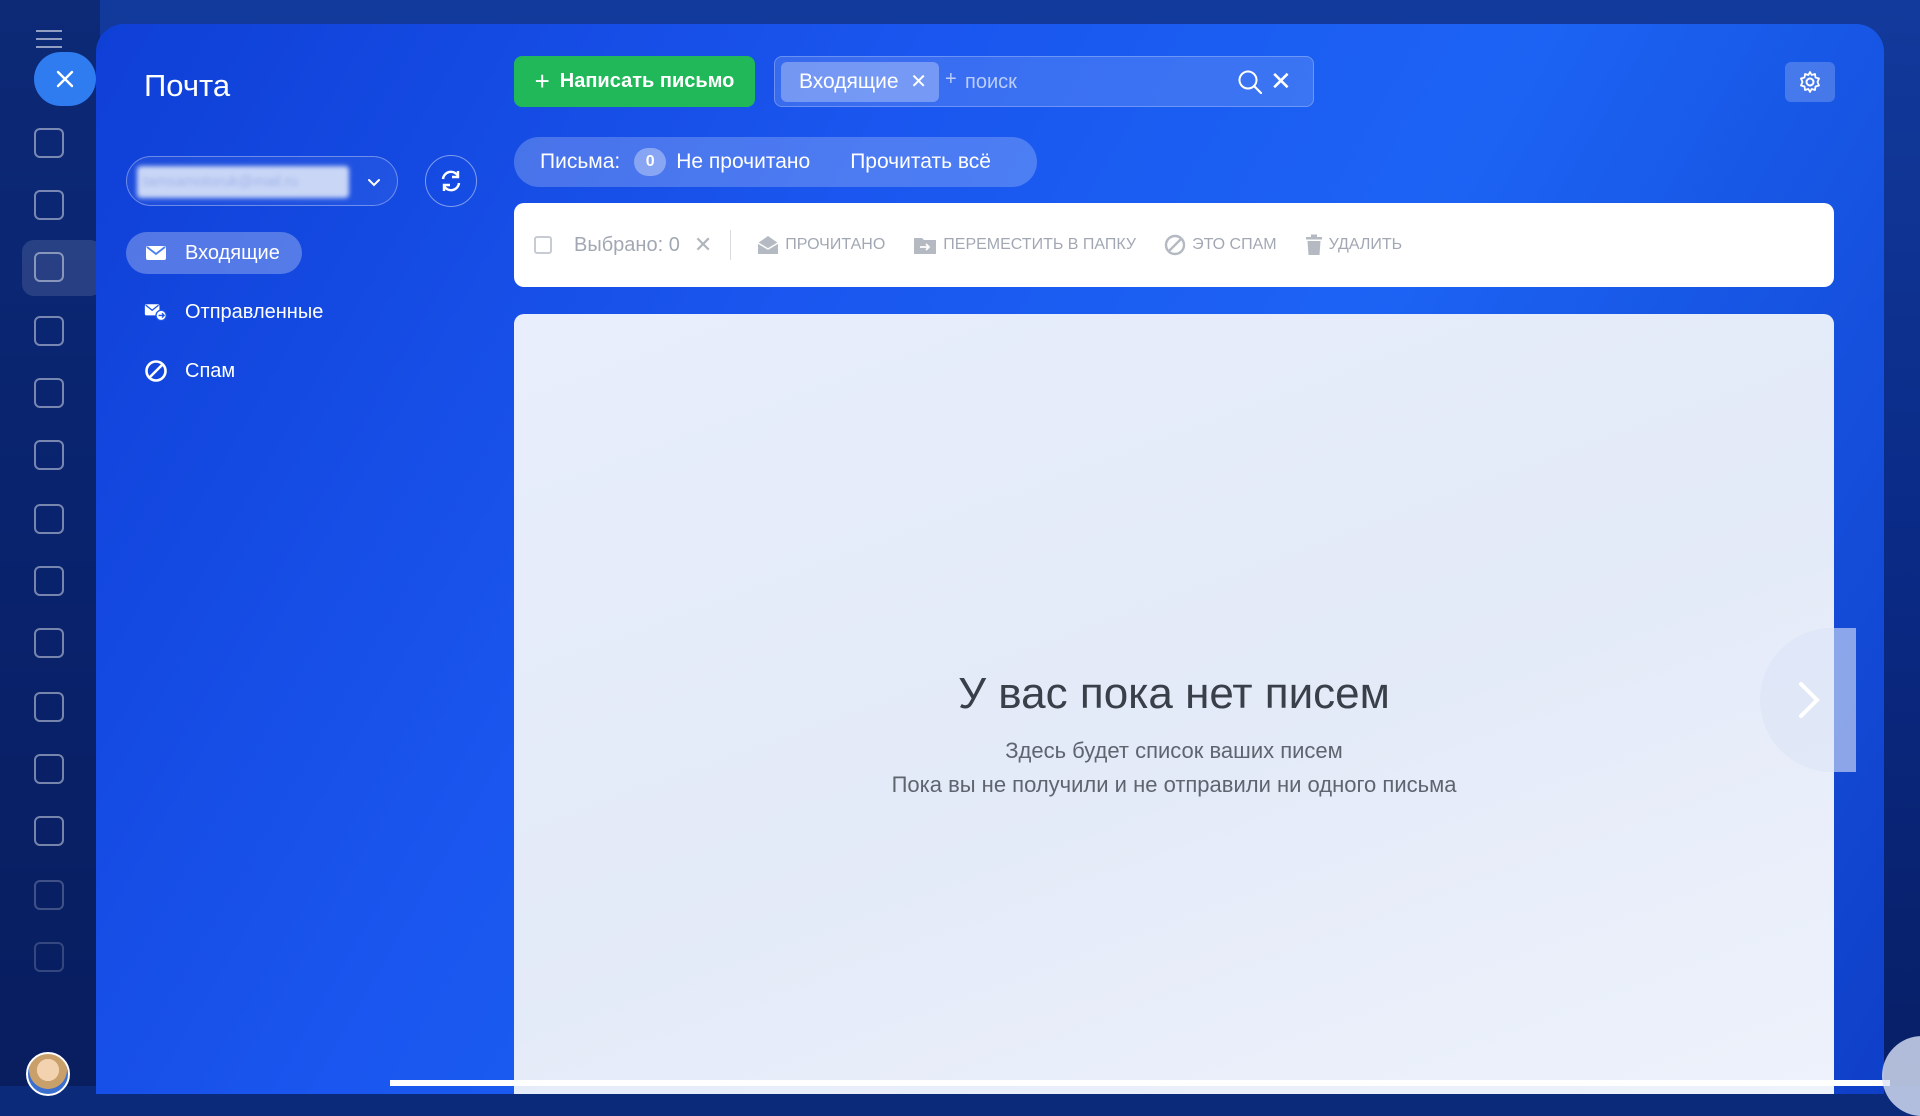 The height and width of the screenshot is (1116, 1920). Describe the element at coordinates (768, 245) in the screenshot. I see `open-envelope-icon` at that location.